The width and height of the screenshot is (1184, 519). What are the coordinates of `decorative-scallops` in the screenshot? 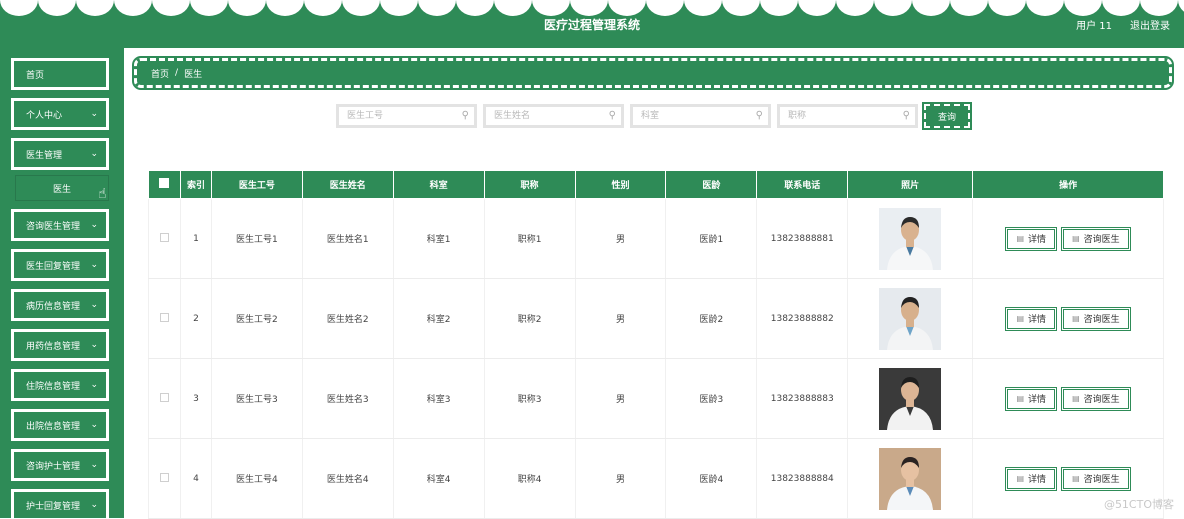 It's located at (592, 8).